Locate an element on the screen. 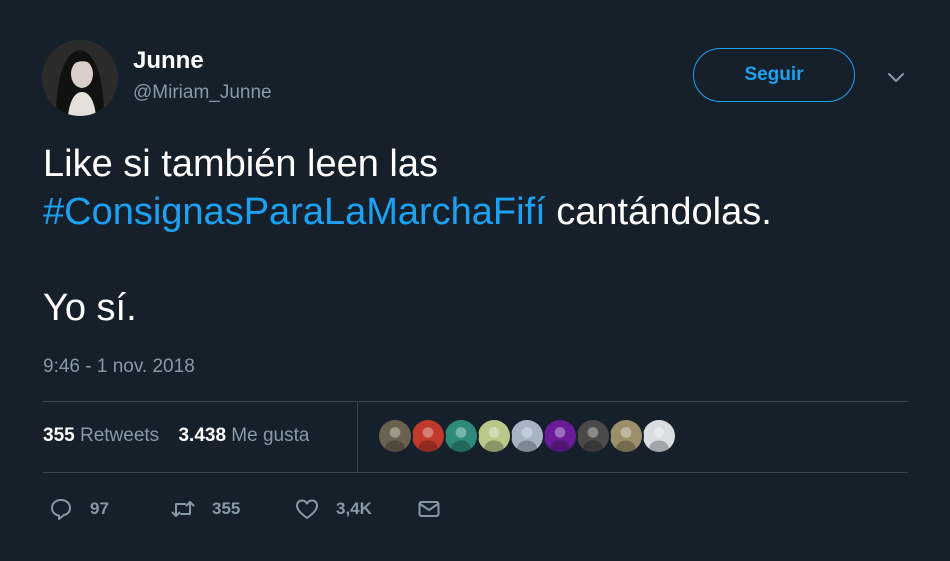  stats-vertical-divider is located at coordinates (357, 436).